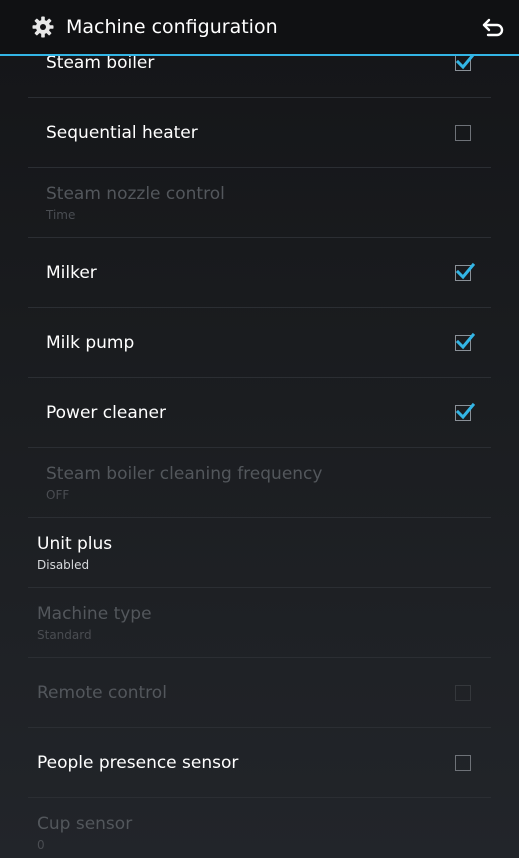 Image resolution: width=519 pixels, height=858 pixels. I want to click on pref-title: Milk pump, so click(90, 342).